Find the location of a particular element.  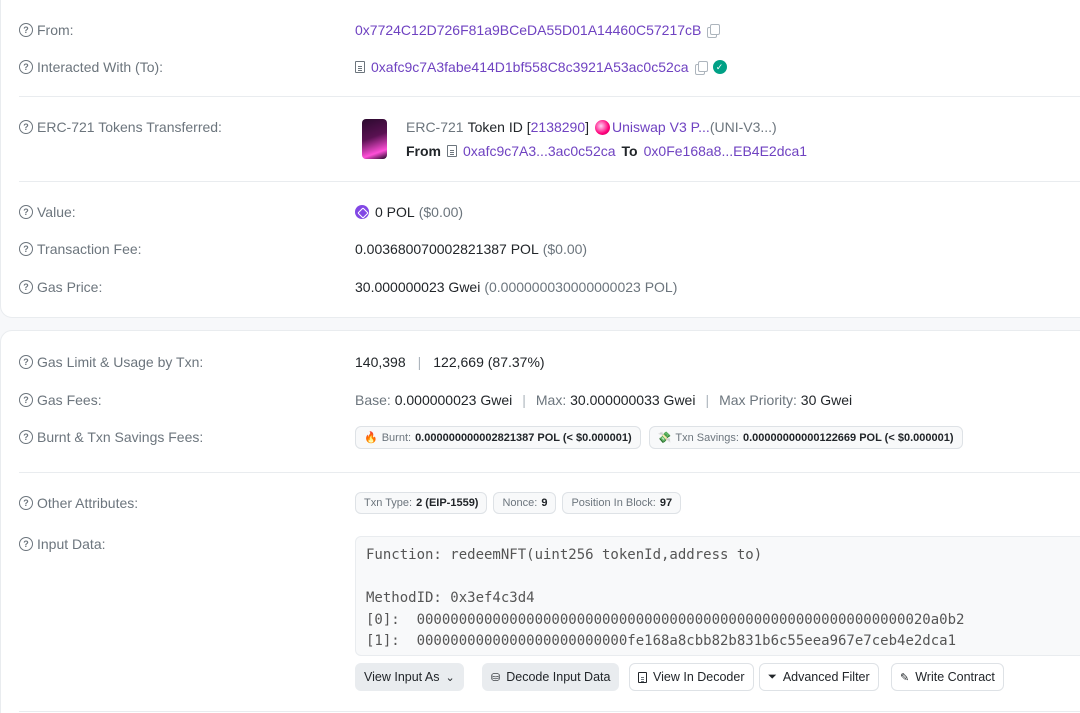

token-transfer-label: ? ERC-721 Tokens Transferred: is located at coordinates (120, 127).